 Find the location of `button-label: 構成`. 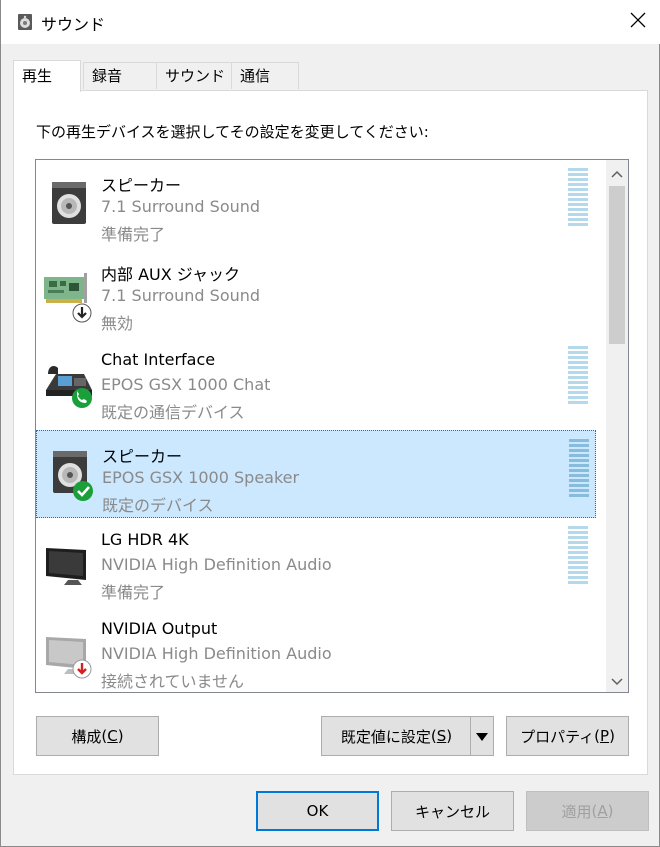

button-label: 構成 is located at coordinates (86, 736).